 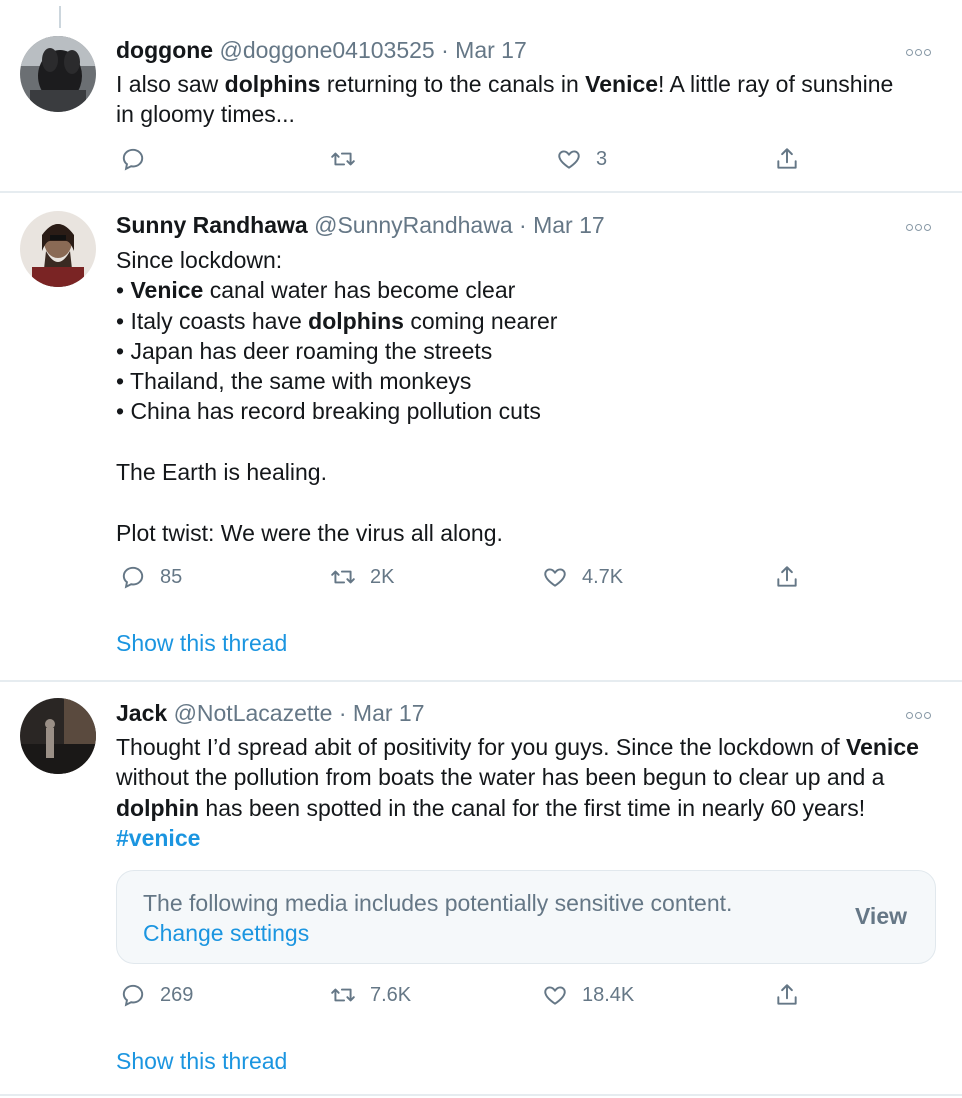 What do you see at coordinates (362, 577) in the screenshot?
I see `retweet-button: 2K` at bounding box center [362, 577].